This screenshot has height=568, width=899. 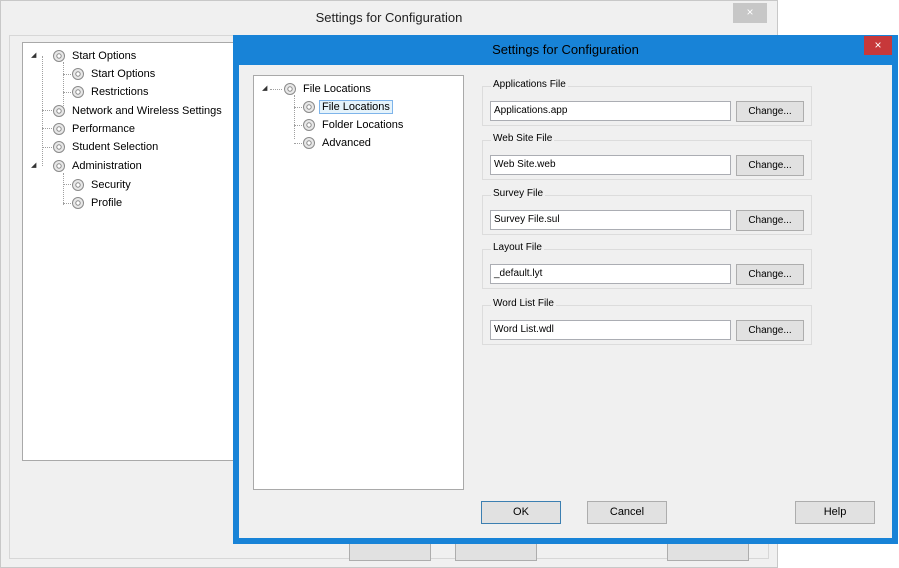 I want to click on tree-item-profile: Profile, so click(x=97, y=203).